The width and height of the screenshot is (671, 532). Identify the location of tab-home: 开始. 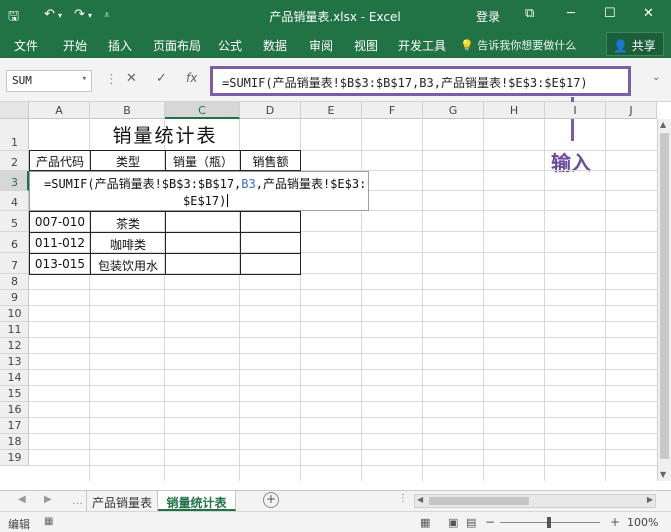
(75, 45).